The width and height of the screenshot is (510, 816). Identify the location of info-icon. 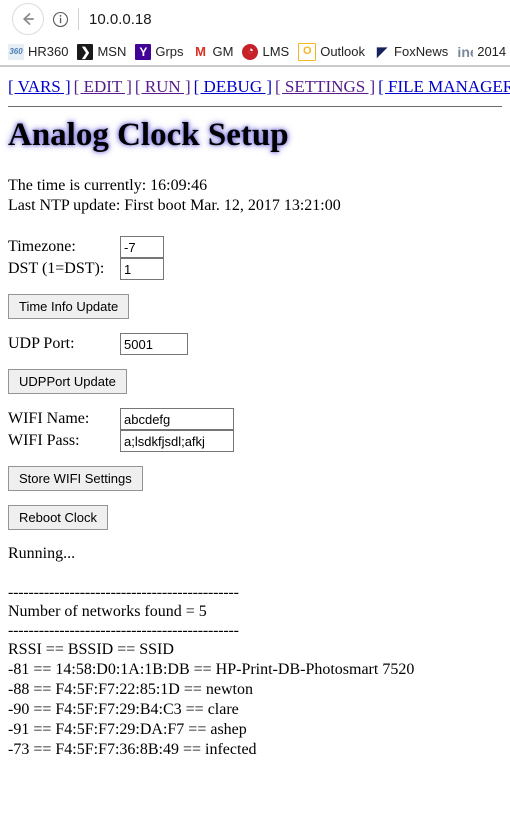
(60, 19).